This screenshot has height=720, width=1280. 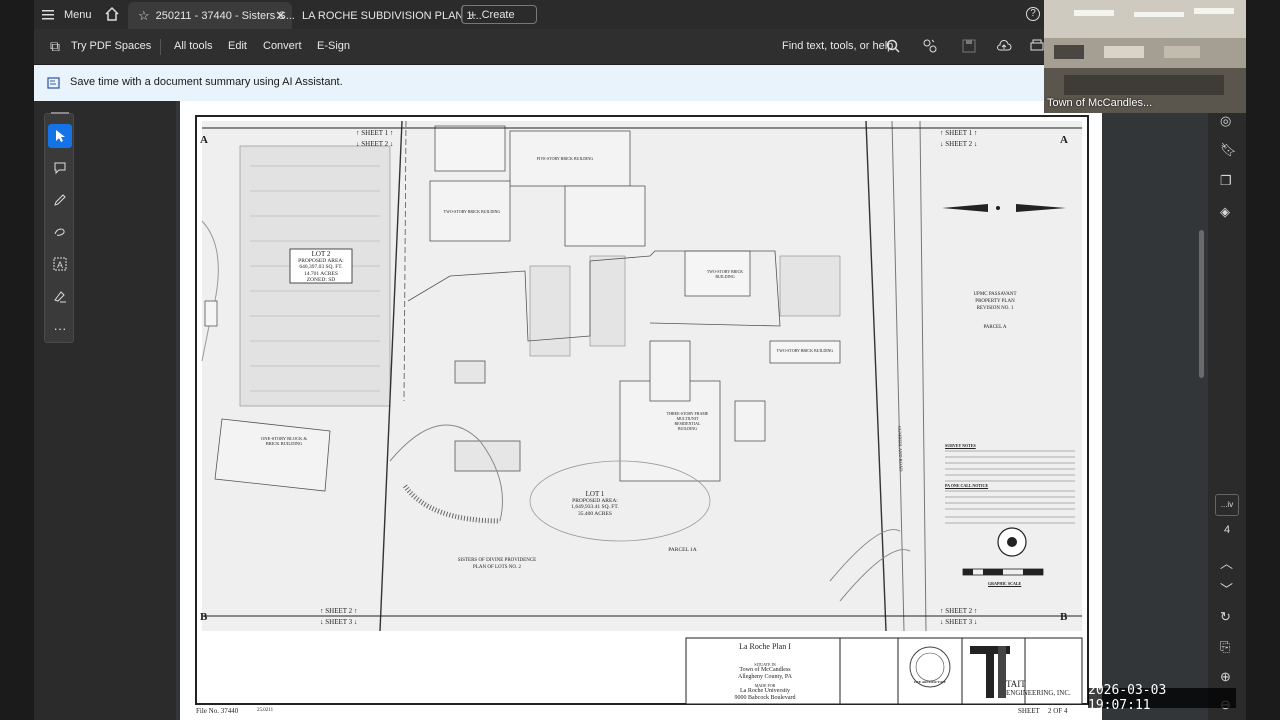 What do you see at coordinates (60, 113) in the screenshot?
I see `drag-handle` at bounding box center [60, 113].